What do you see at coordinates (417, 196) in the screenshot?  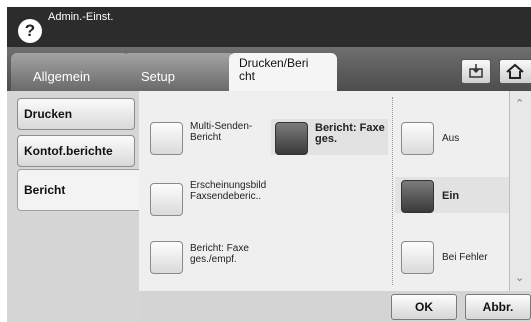 I see `option-ein` at bounding box center [417, 196].